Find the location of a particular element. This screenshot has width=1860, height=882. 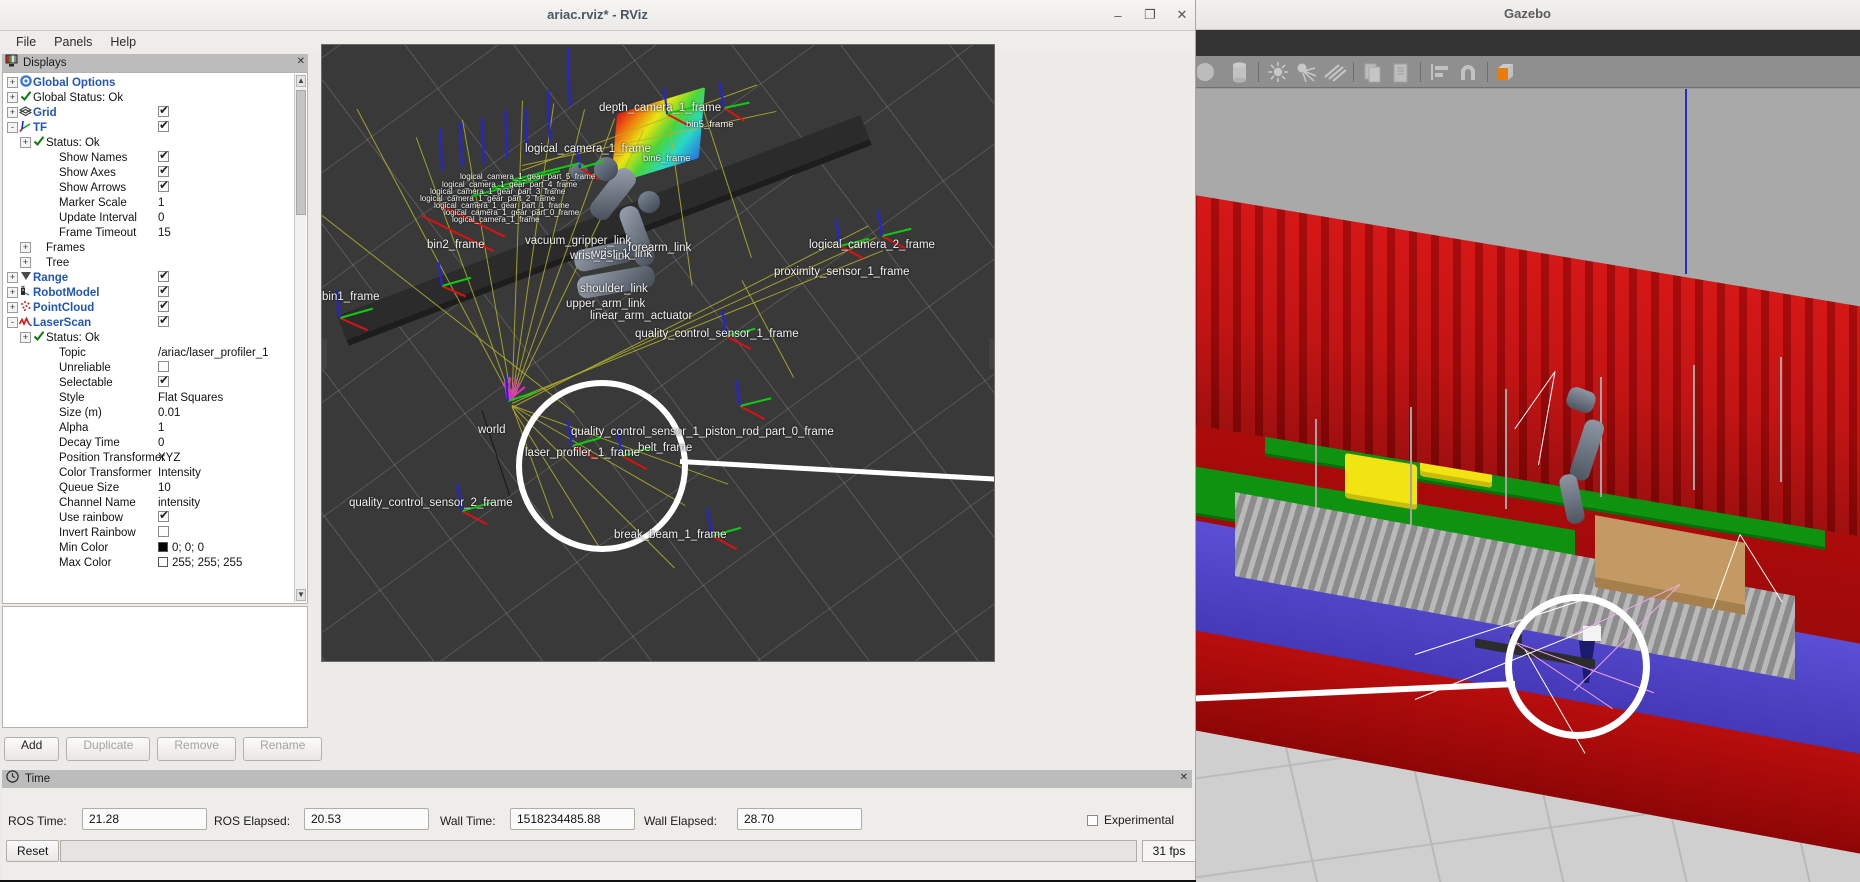

time-slider is located at coordinates (598, 851).